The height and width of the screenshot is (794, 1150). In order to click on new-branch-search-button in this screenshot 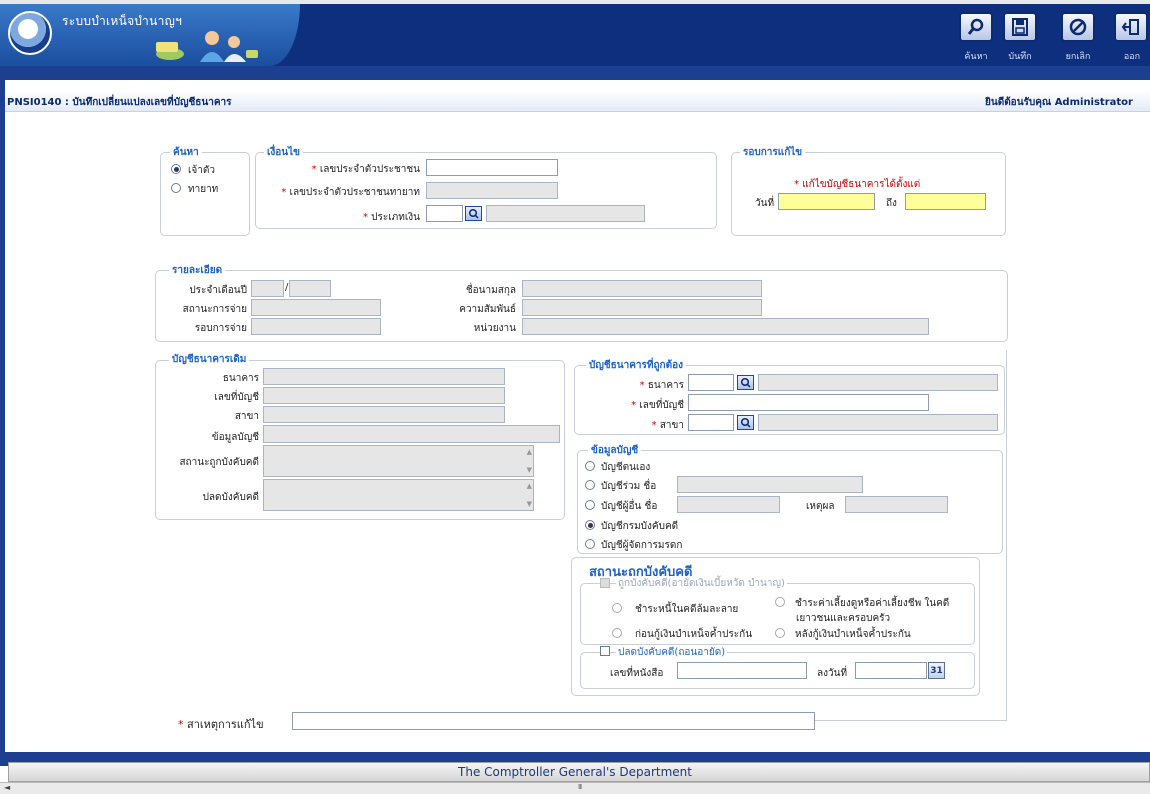, I will do `click(745, 422)`.